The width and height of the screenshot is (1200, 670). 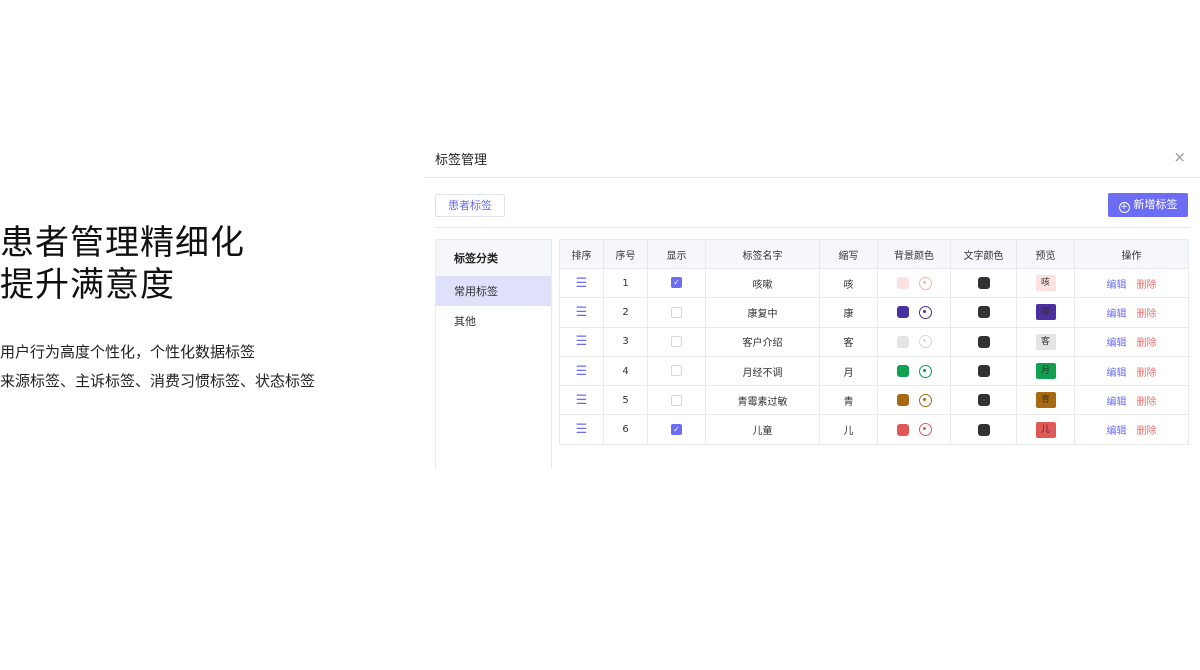 What do you see at coordinates (200, 367) in the screenshot?
I see `hero-description: 用户行为高度个性化，个性化数据标签 来源标签、主诉标签、消费习惯标签、状态标签` at bounding box center [200, 367].